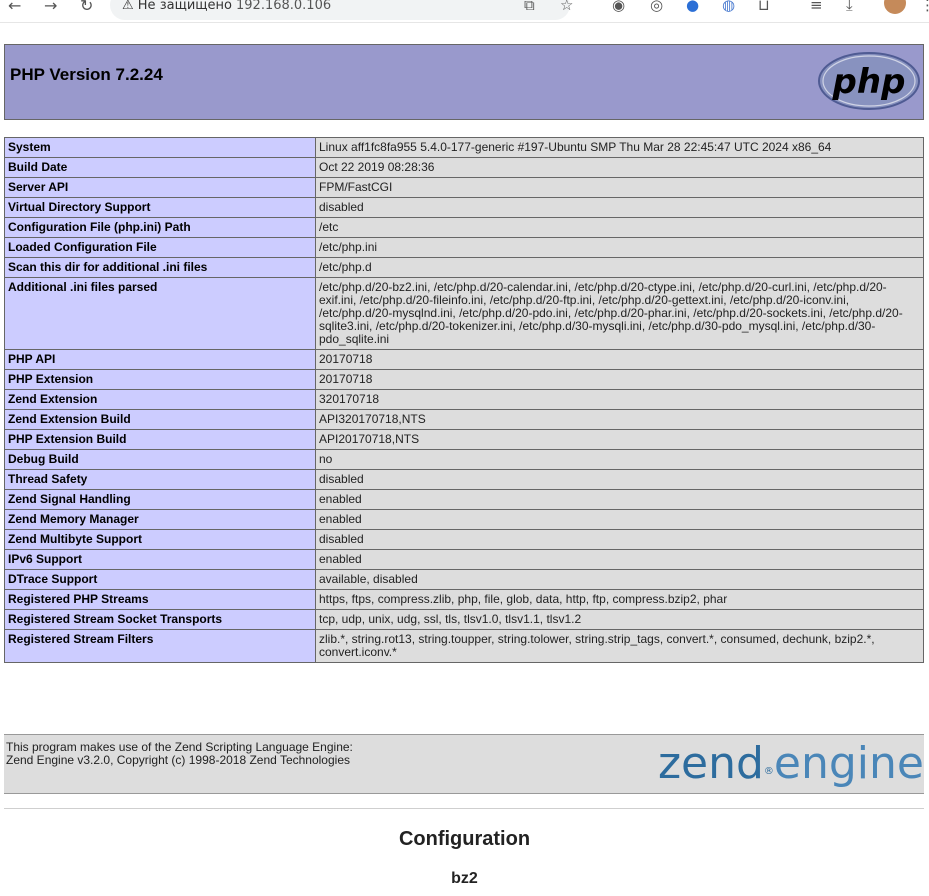 Image resolution: width=929 pixels, height=896 pixels. I want to click on row-label: Zend Extension, so click(160, 399).